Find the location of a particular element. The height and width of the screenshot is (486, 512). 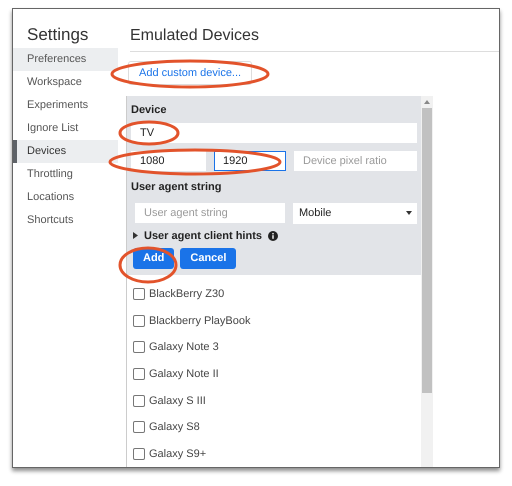

device-label: BlackBerry Z30 is located at coordinates (186, 294).